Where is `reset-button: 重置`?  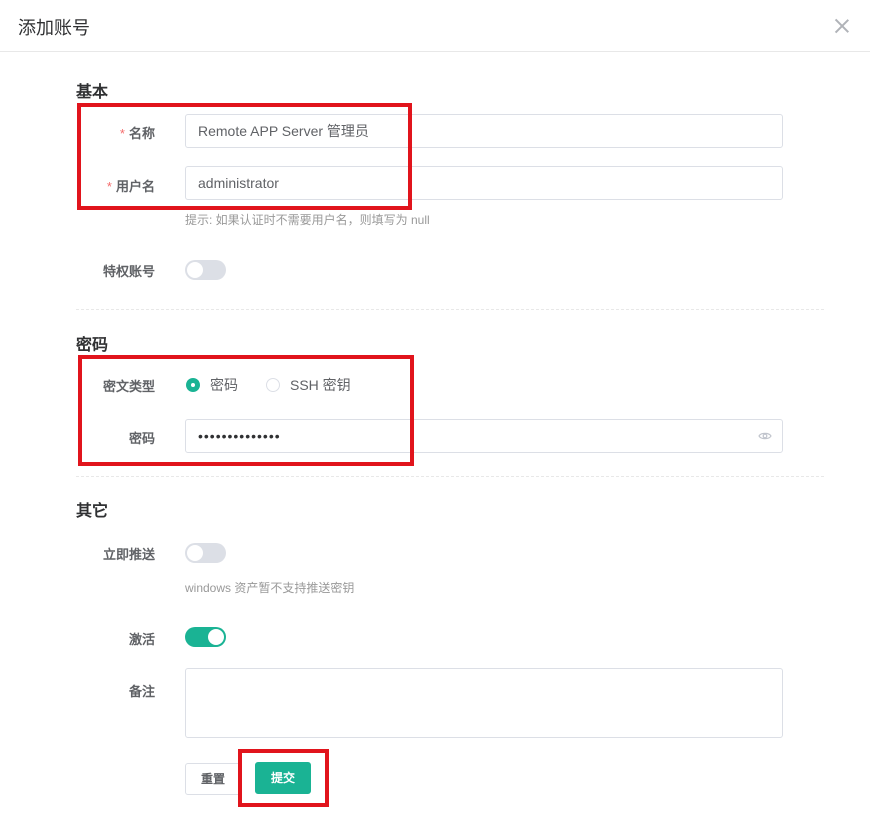 reset-button: 重置 is located at coordinates (213, 779).